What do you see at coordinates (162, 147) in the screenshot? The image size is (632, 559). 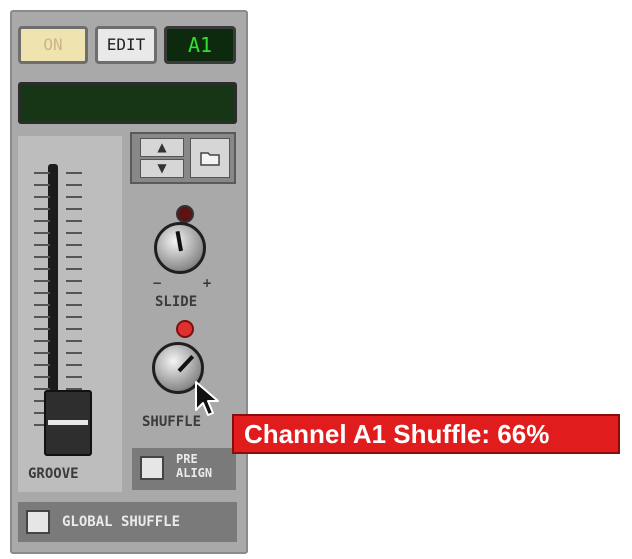 I see `arrow-up-icon: ▲` at bounding box center [162, 147].